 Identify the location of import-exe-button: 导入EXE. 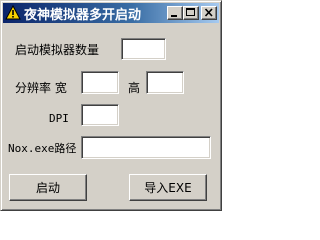
(168, 187).